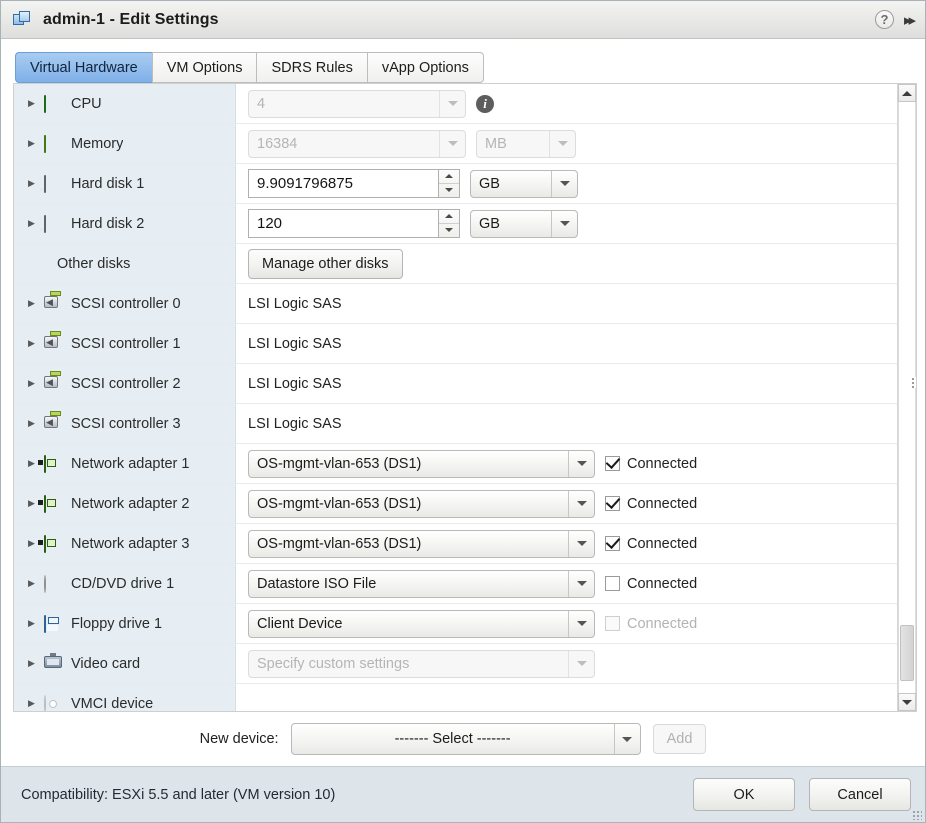  I want to click on title-bar-actions: ? ▸▸, so click(895, 19).